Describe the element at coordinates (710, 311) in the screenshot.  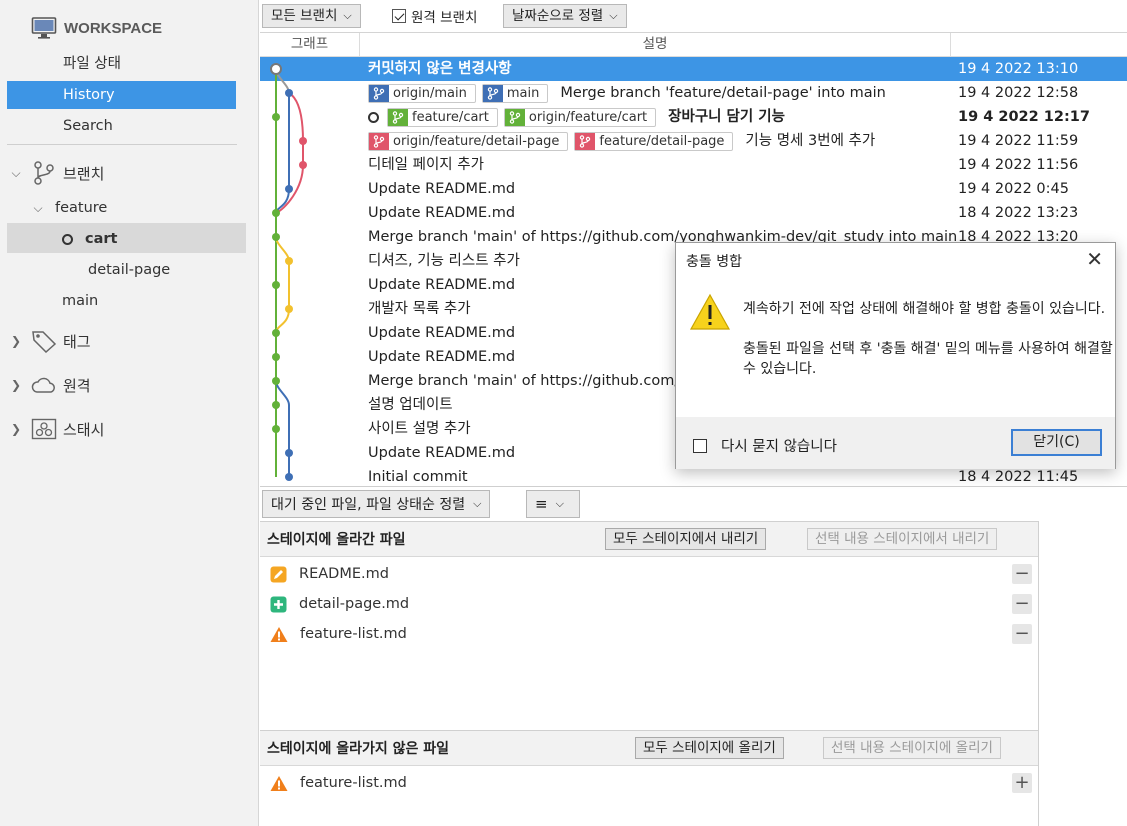
I see `warning-icon` at that location.